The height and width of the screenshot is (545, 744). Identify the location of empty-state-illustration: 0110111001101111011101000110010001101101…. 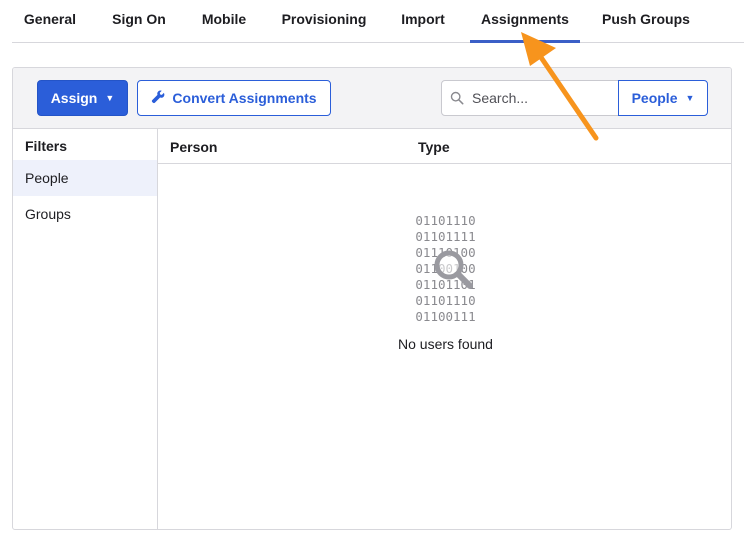
(445, 269).